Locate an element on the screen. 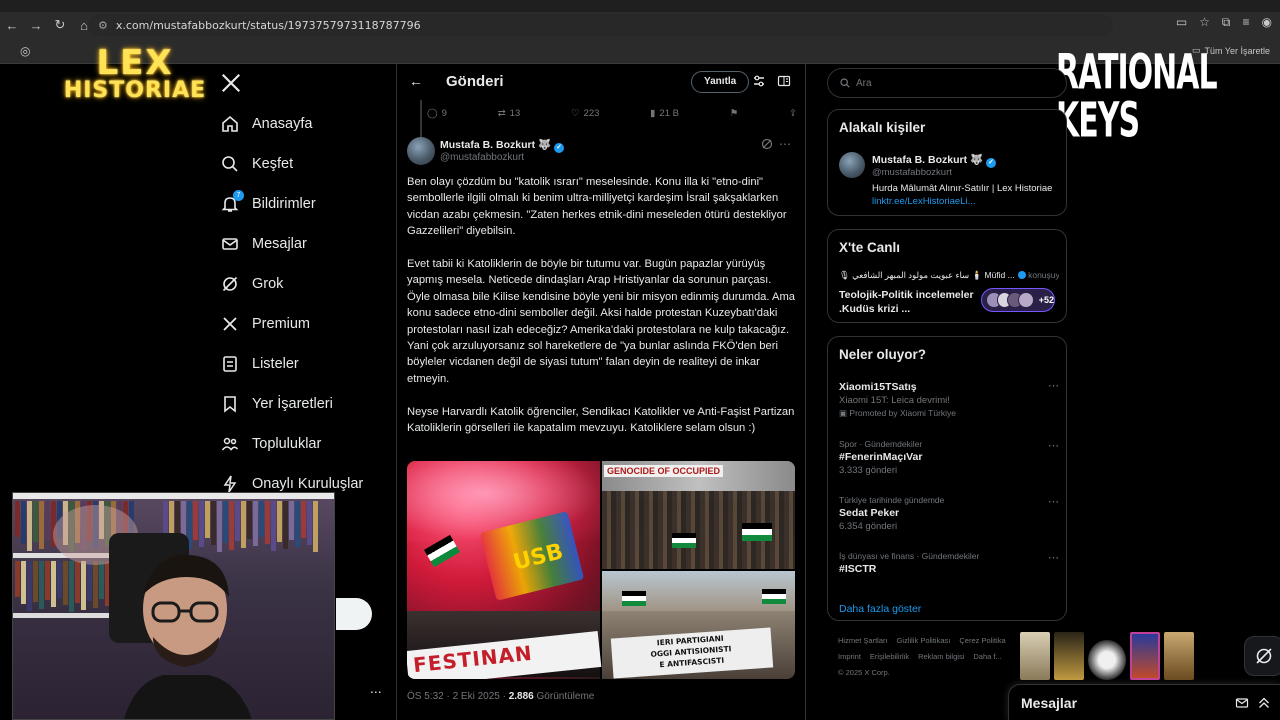 Image resolution: width=1280 pixels, height=720 pixels. back-arrow-icon: ← is located at coordinates (416, 81).